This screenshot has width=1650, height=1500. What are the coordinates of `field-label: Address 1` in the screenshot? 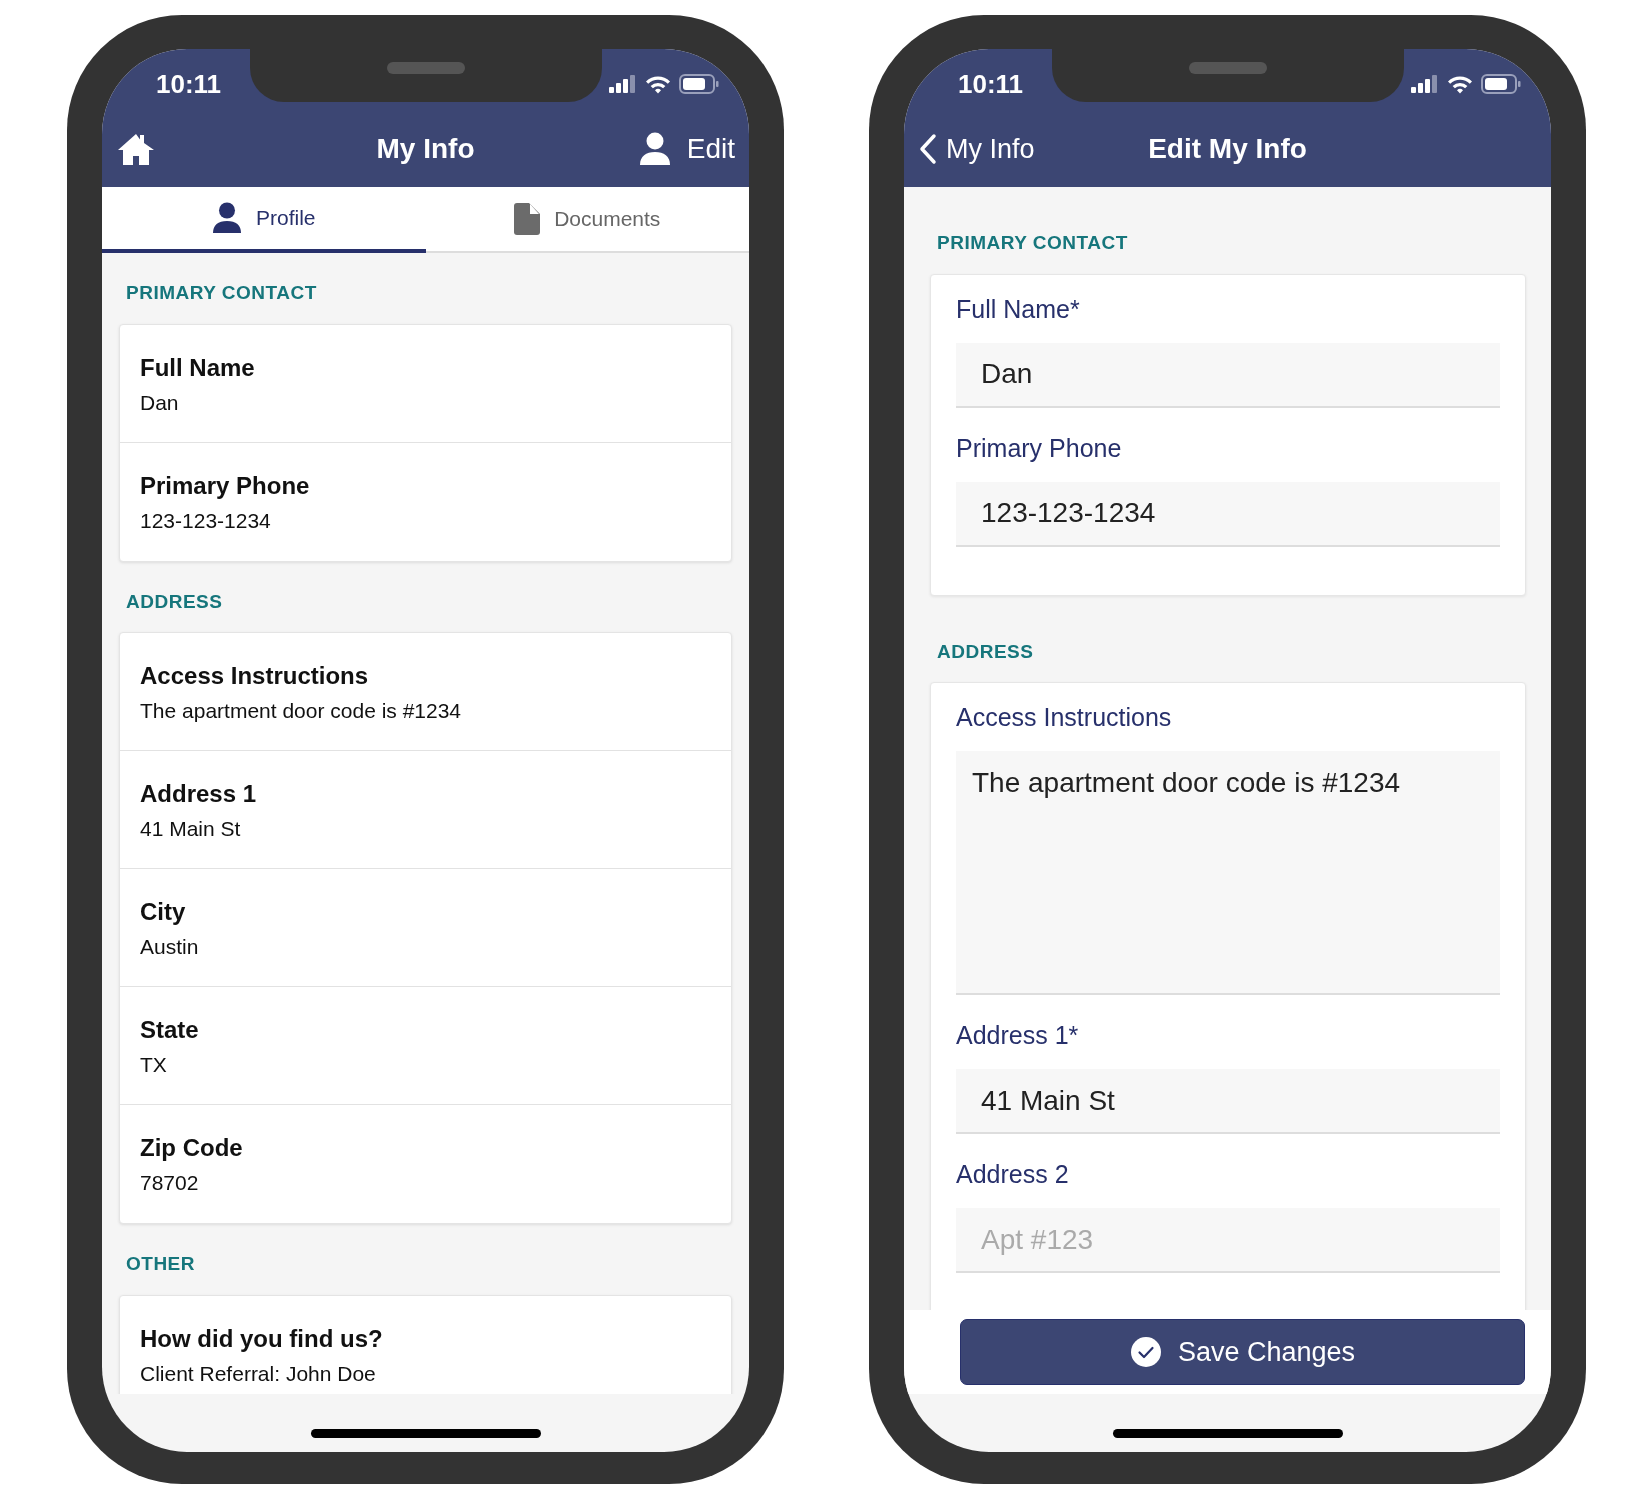 It's located at (199, 794).